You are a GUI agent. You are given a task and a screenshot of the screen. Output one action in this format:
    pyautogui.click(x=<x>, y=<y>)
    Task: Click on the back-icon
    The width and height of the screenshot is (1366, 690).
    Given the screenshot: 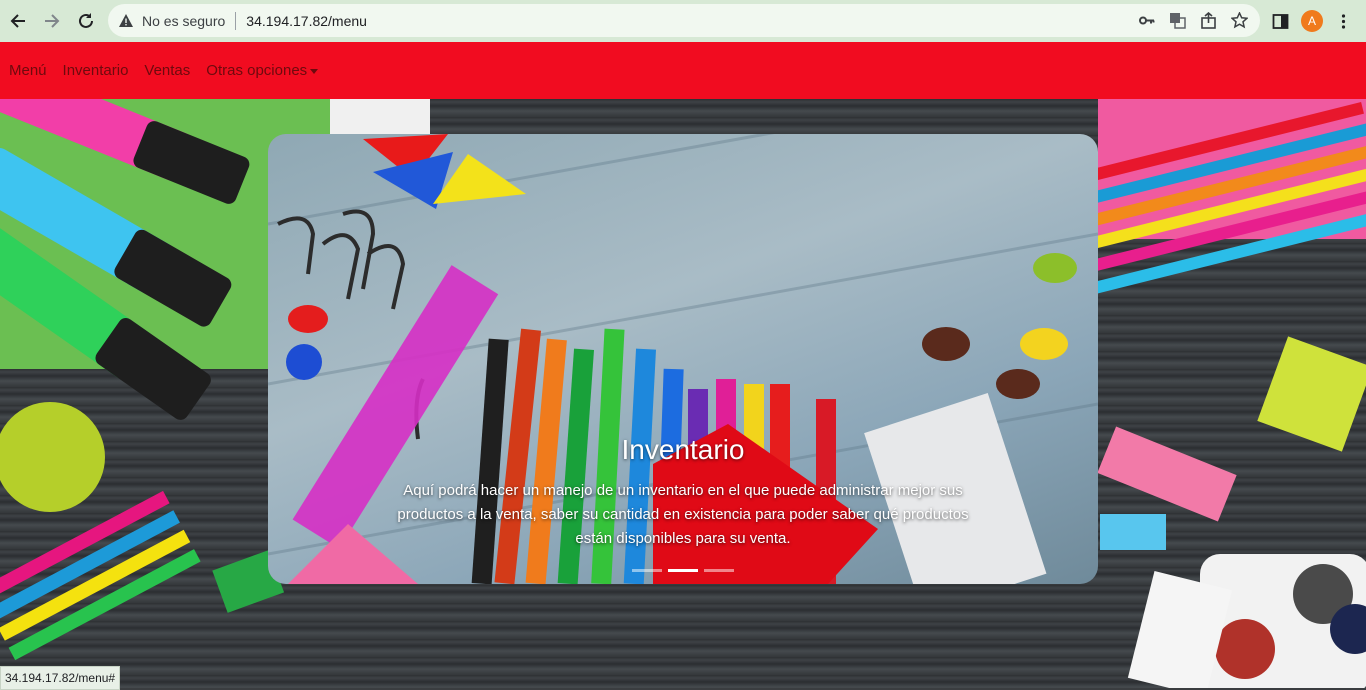 What is the action you would take?
    pyautogui.click(x=18, y=21)
    